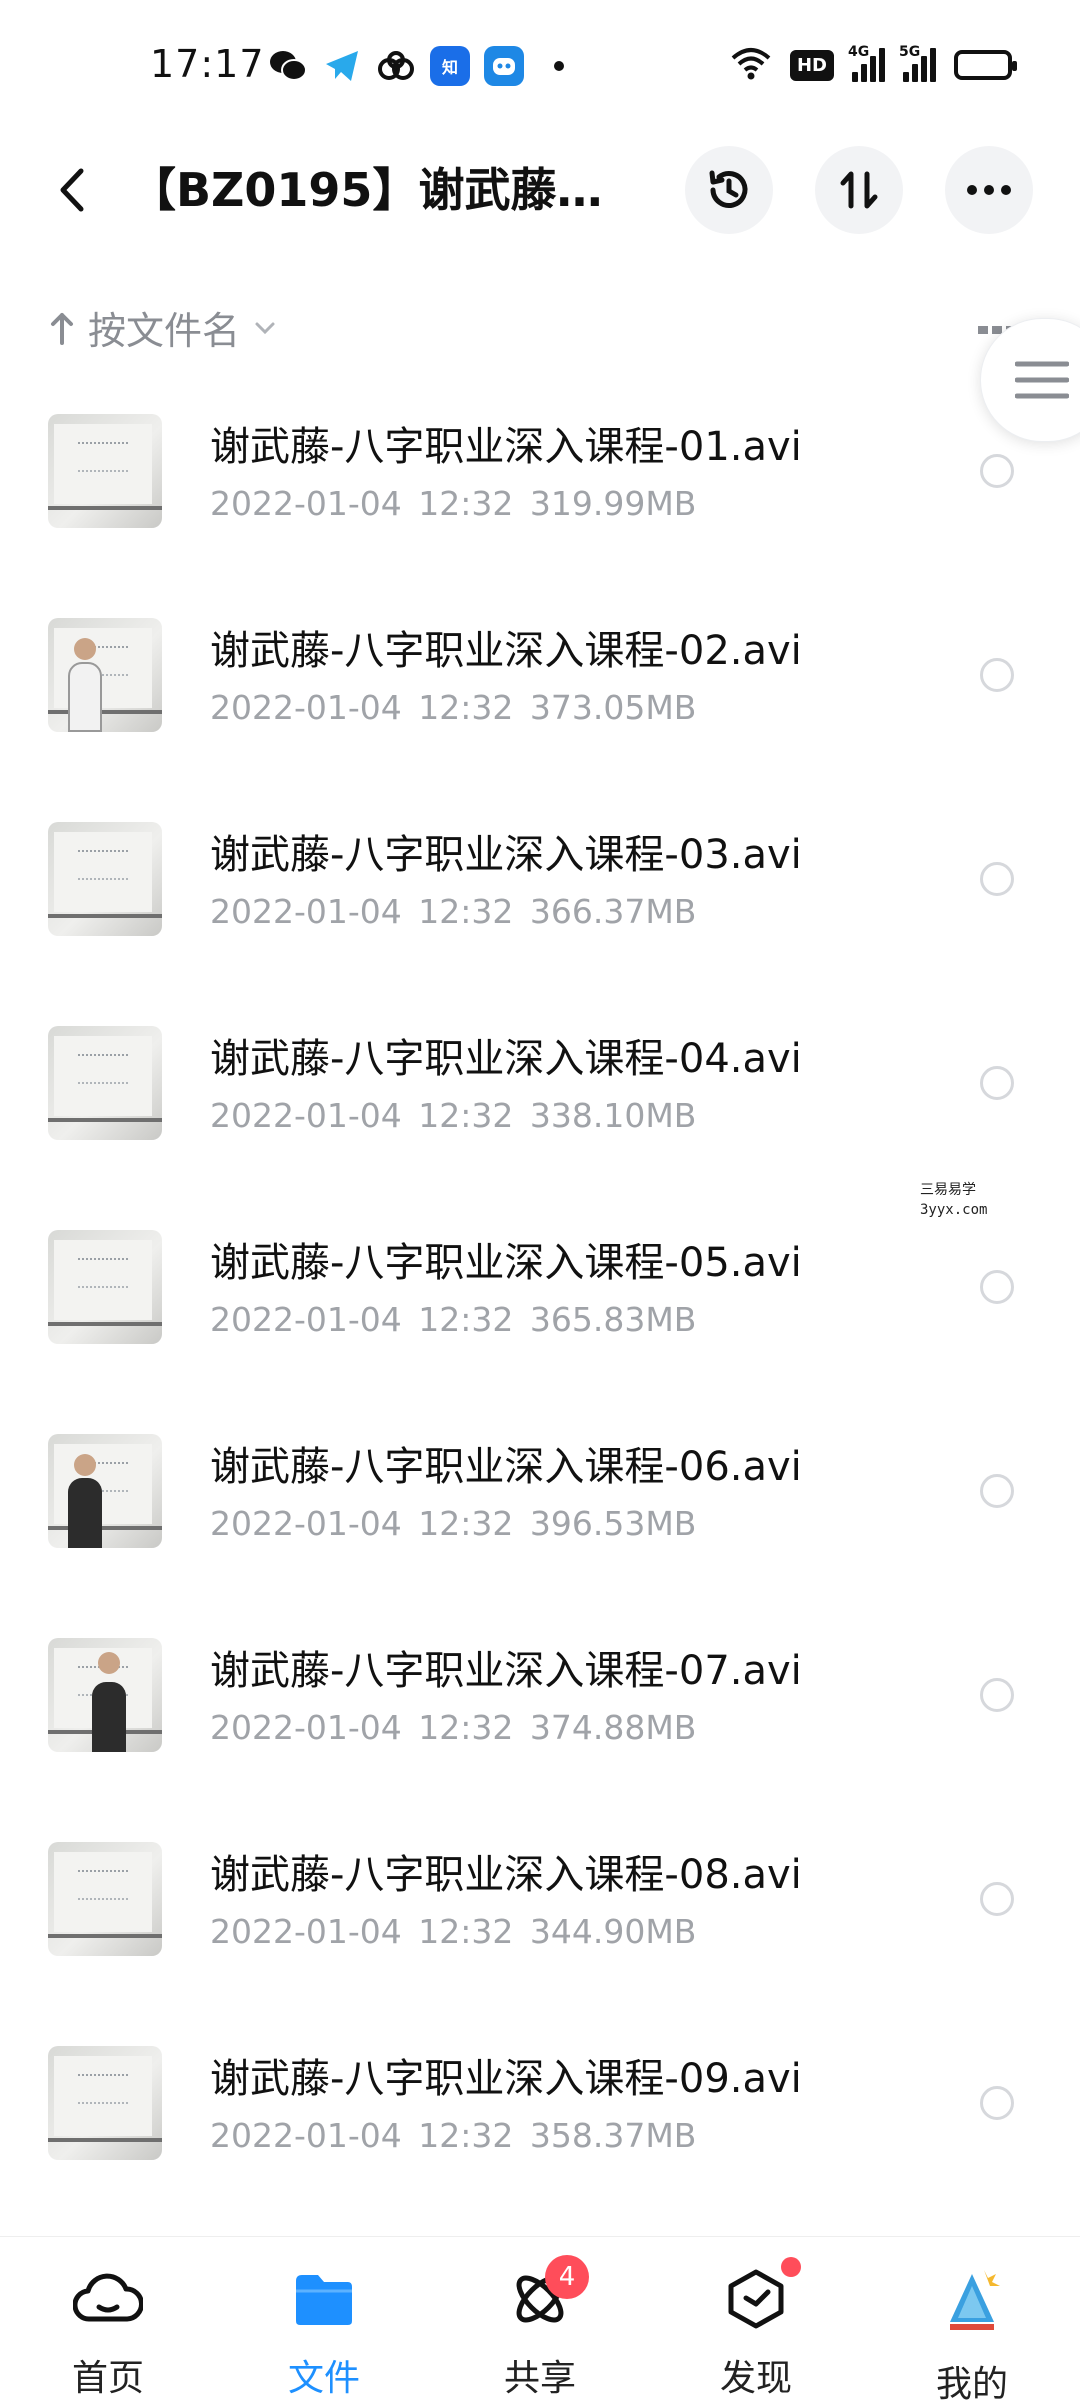  Describe the element at coordinates (559, 66) in the screenshot. I see `more-notifications-dot` at that location.